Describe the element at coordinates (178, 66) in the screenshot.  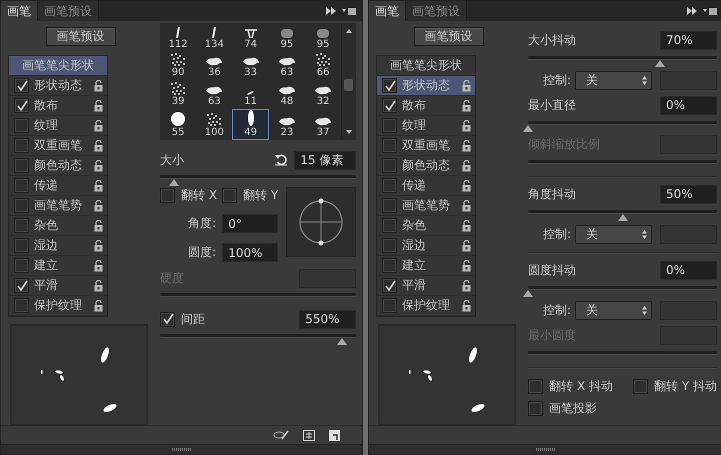
I see `brush-tip-item: 90` at that location.